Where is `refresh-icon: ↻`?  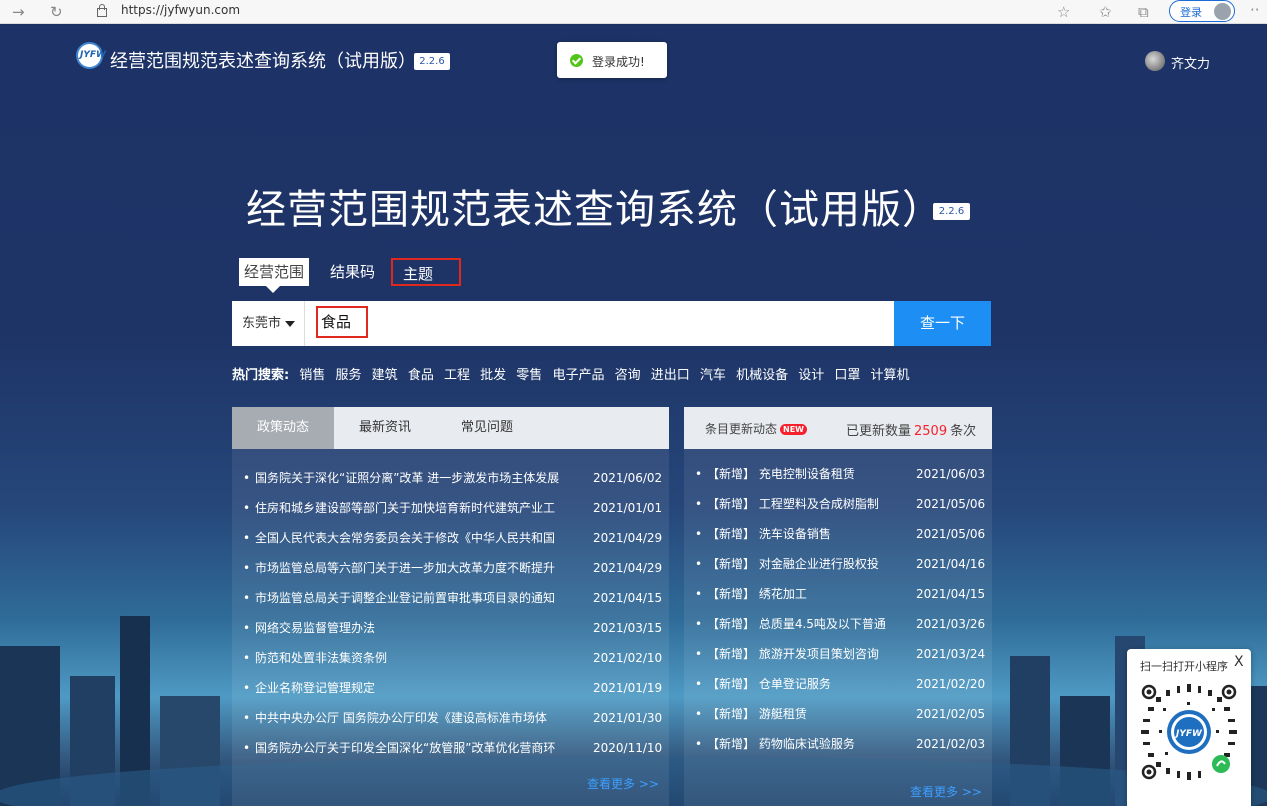
refresh-icon: ↻ is located at coordinates (56, 12).